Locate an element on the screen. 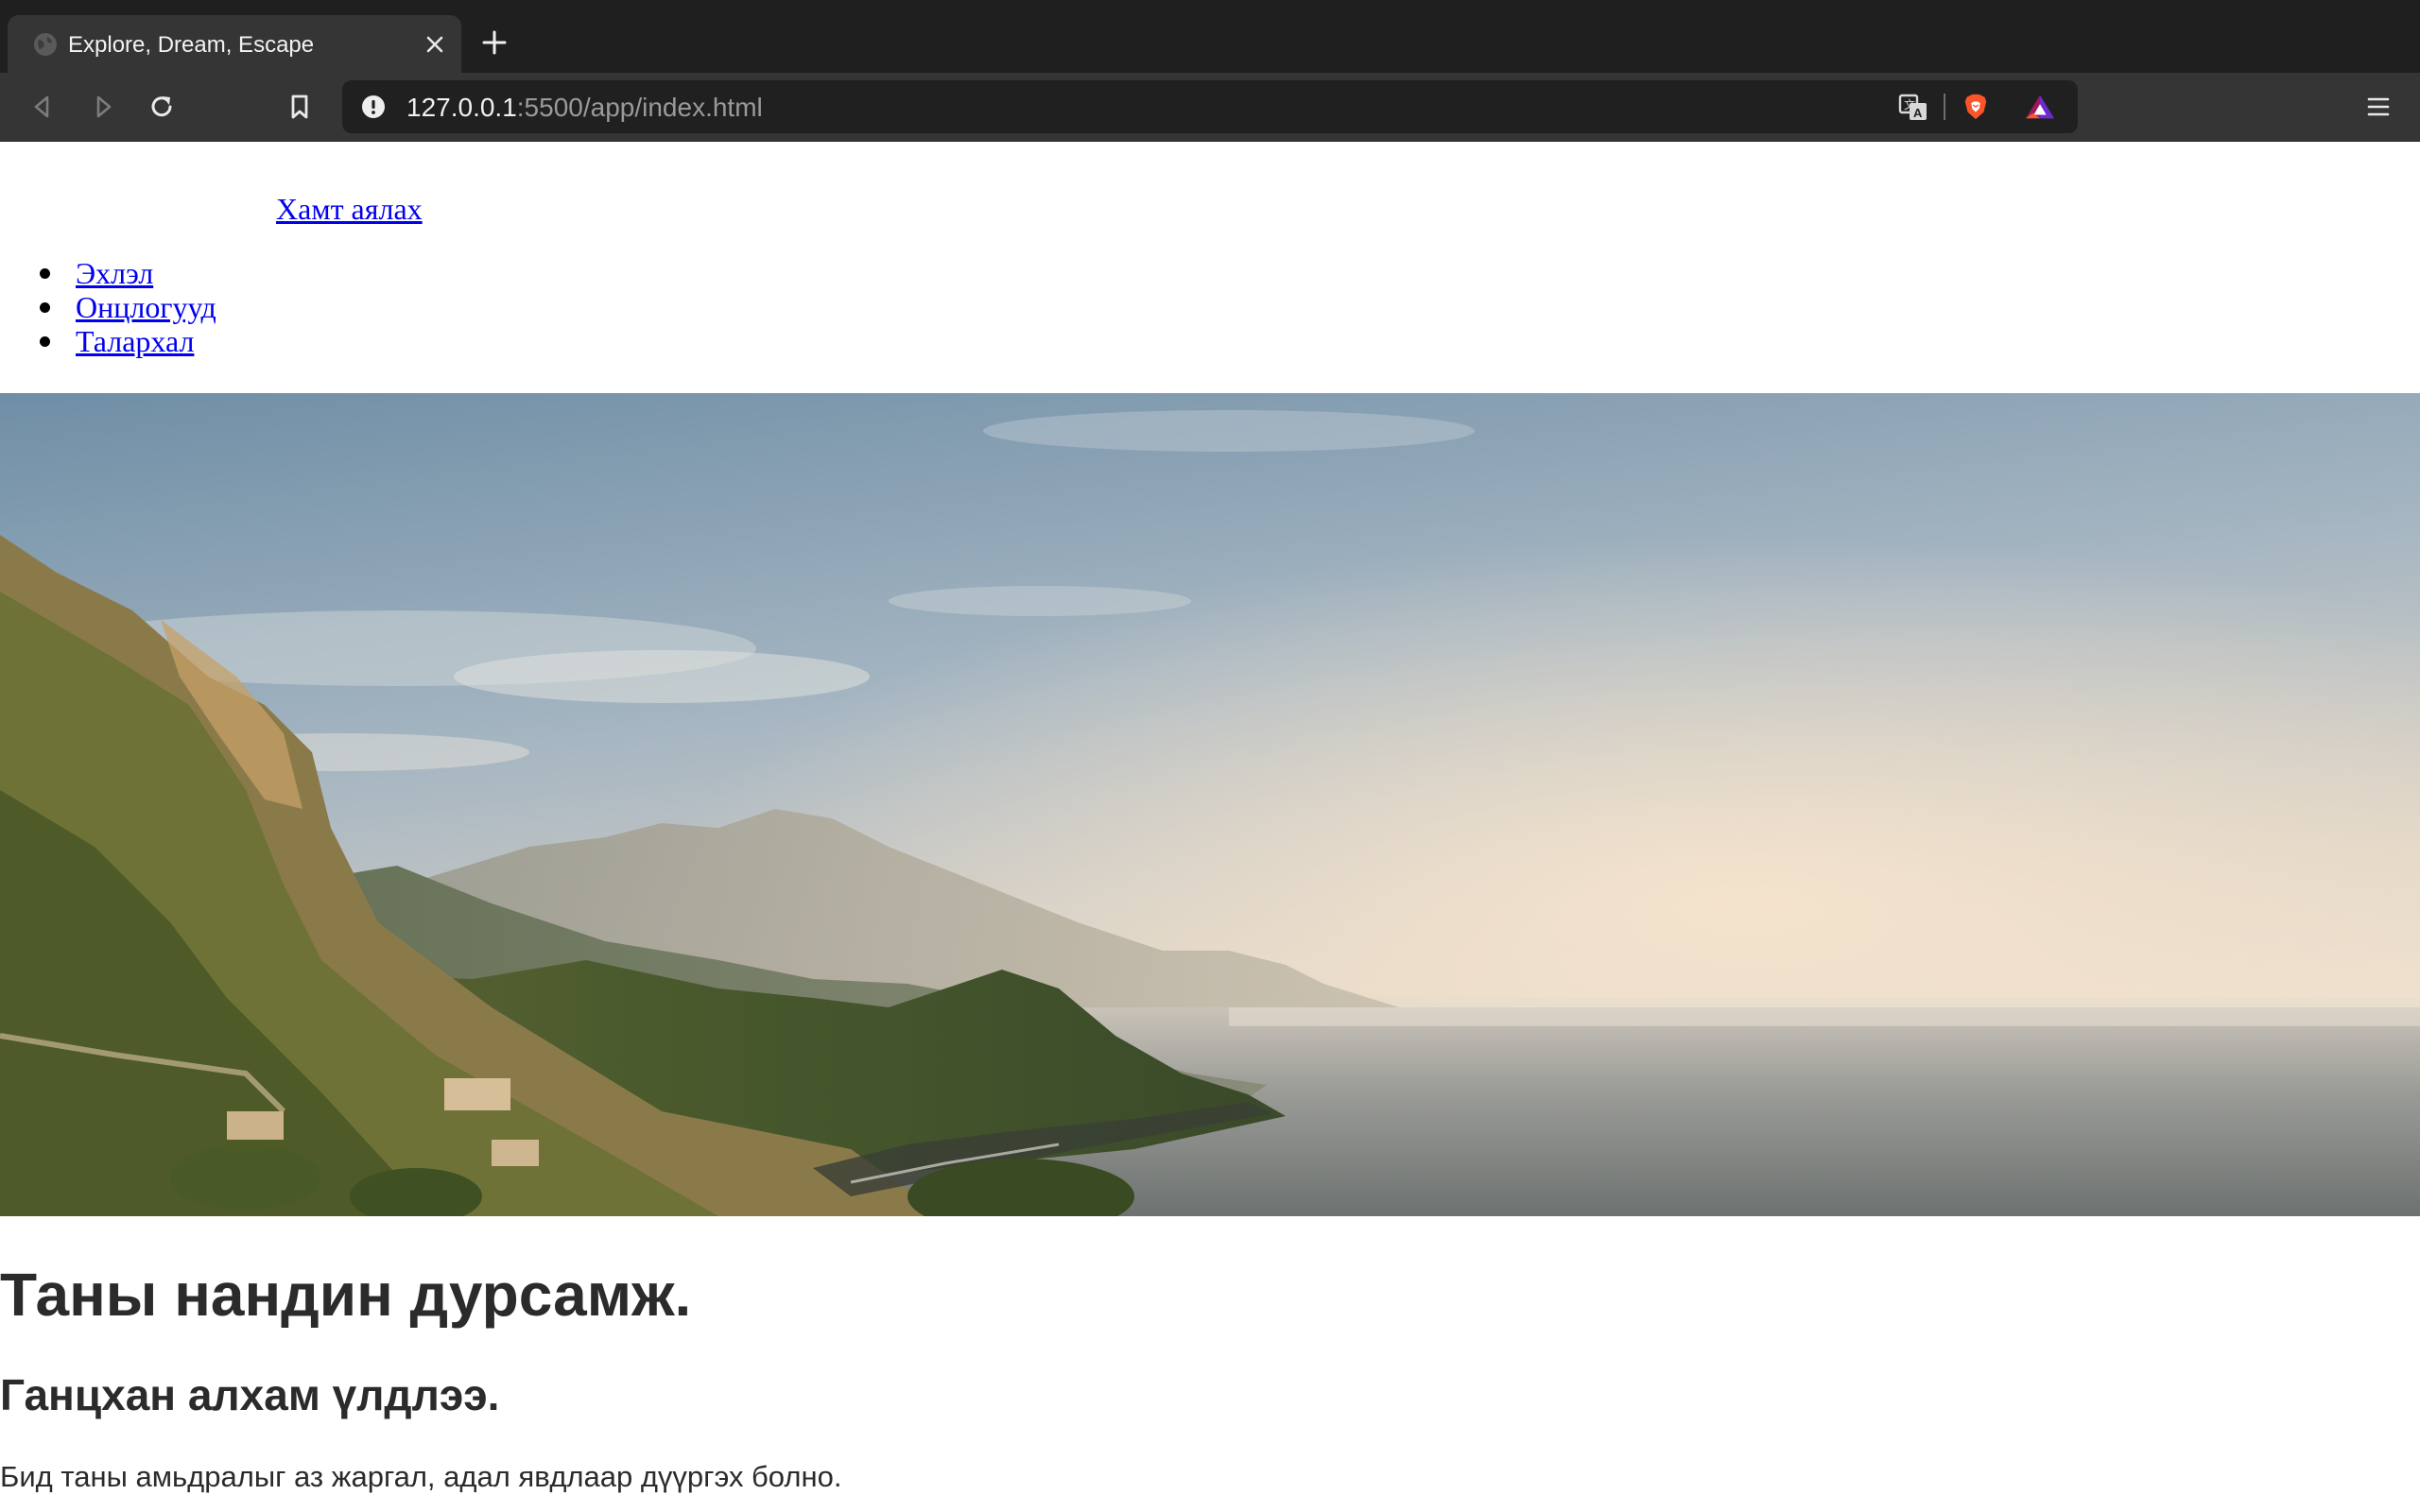 Image resolution: width=2420 pixels, height=1512 pixels. menu-icon is located at coordinates (2378, 107).